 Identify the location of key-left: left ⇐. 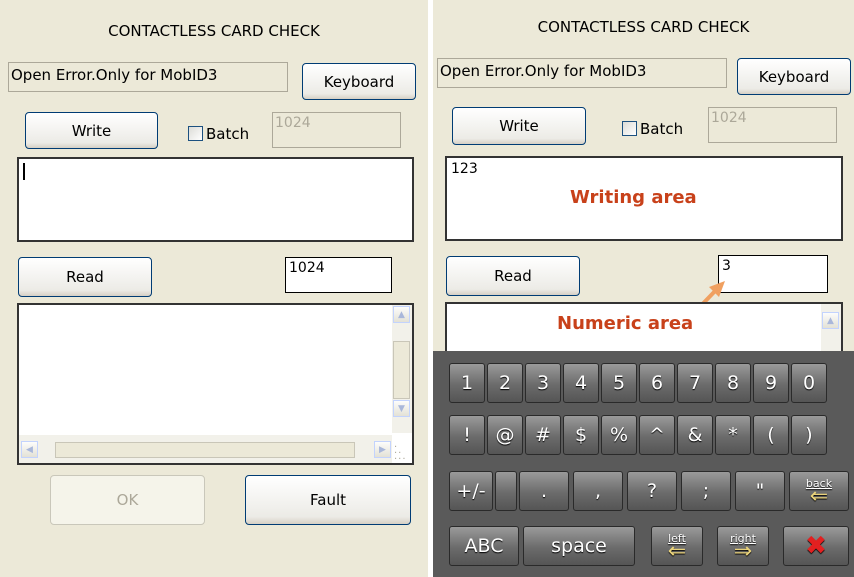
(677, 546).